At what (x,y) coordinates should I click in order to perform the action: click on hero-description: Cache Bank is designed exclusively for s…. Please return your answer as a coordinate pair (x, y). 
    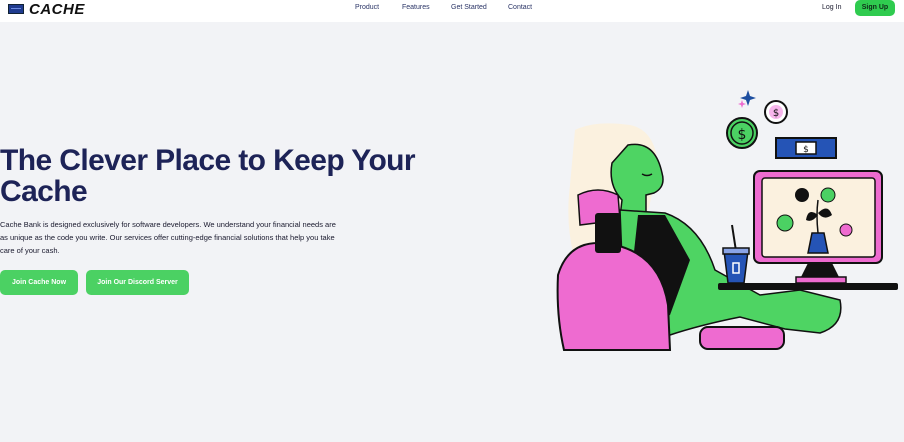
    Looking at the image, I should click on (168, 237).